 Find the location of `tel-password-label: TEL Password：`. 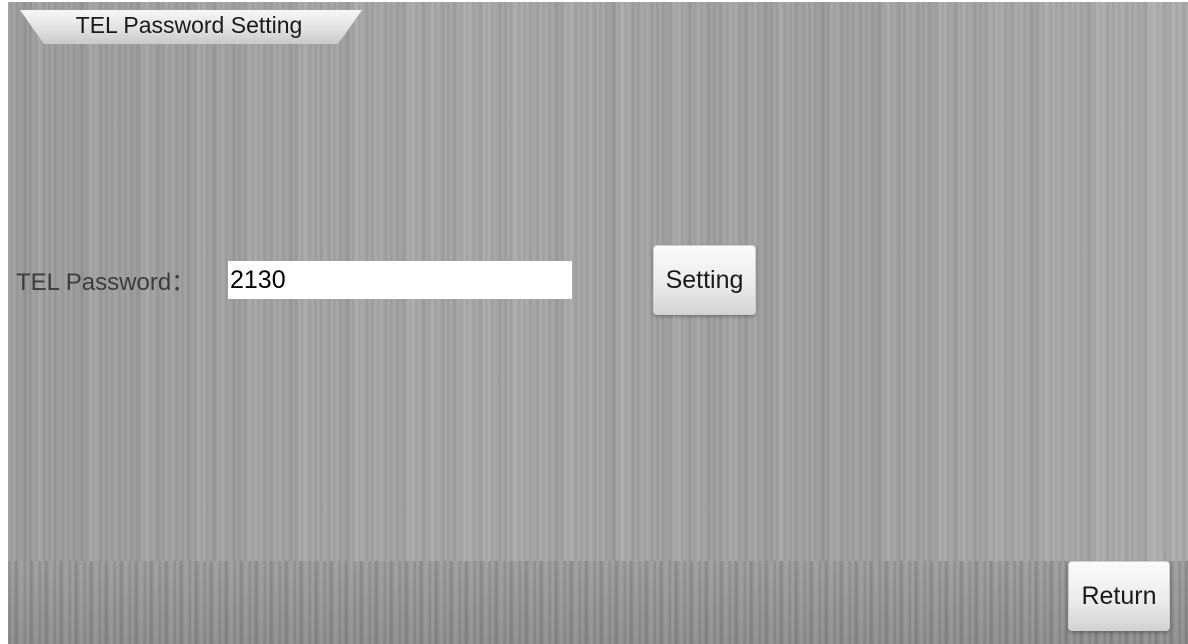

tel-password-label: TEL Password： is located at coordinates (106, 282).